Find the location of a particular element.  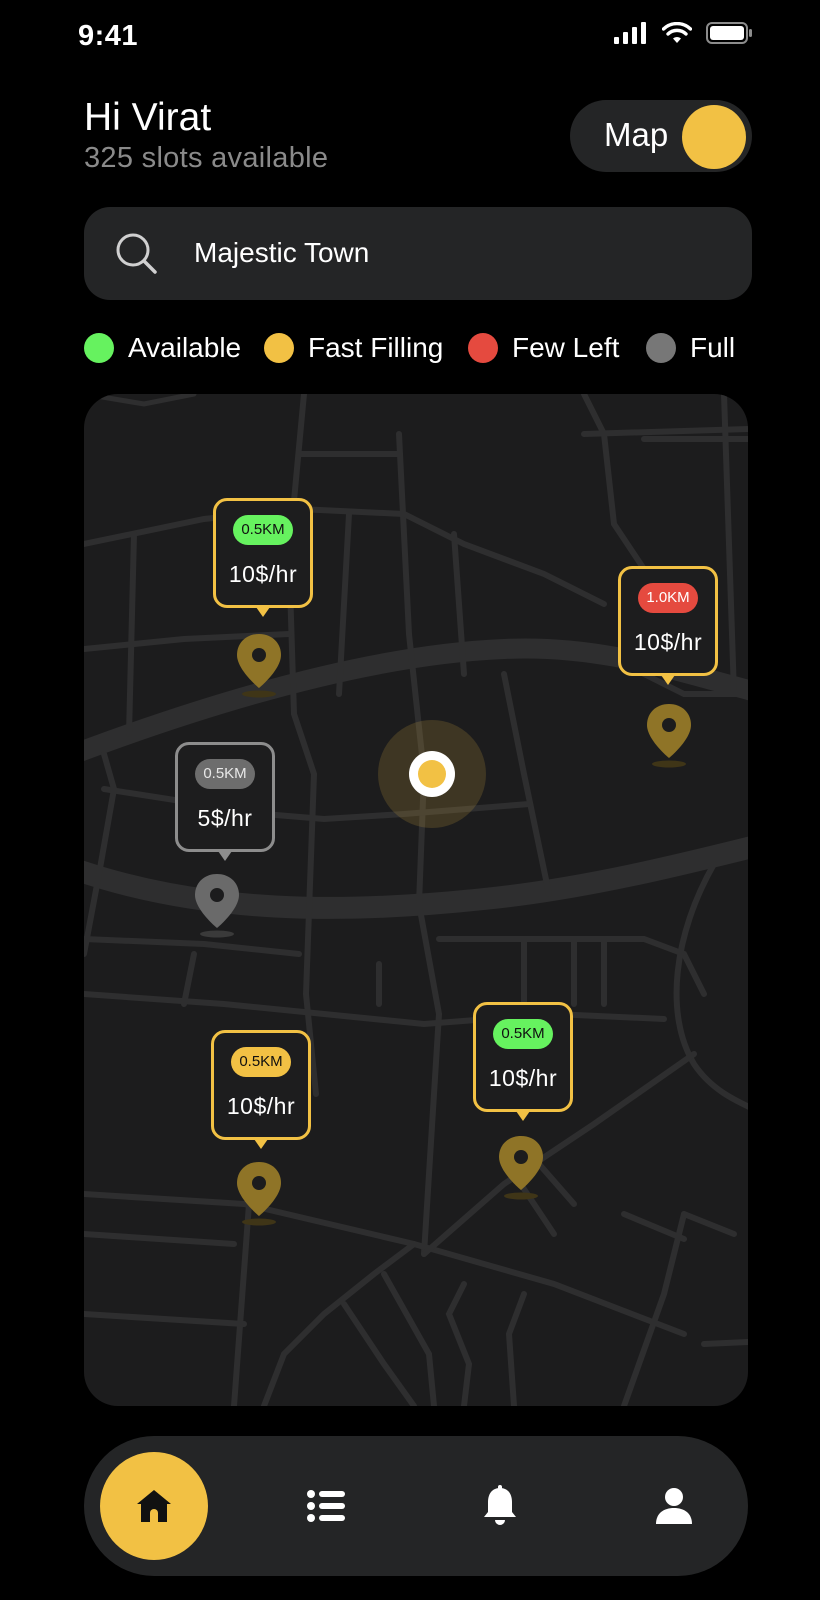

fast-filling-dot is located at coordinates (279, 348).